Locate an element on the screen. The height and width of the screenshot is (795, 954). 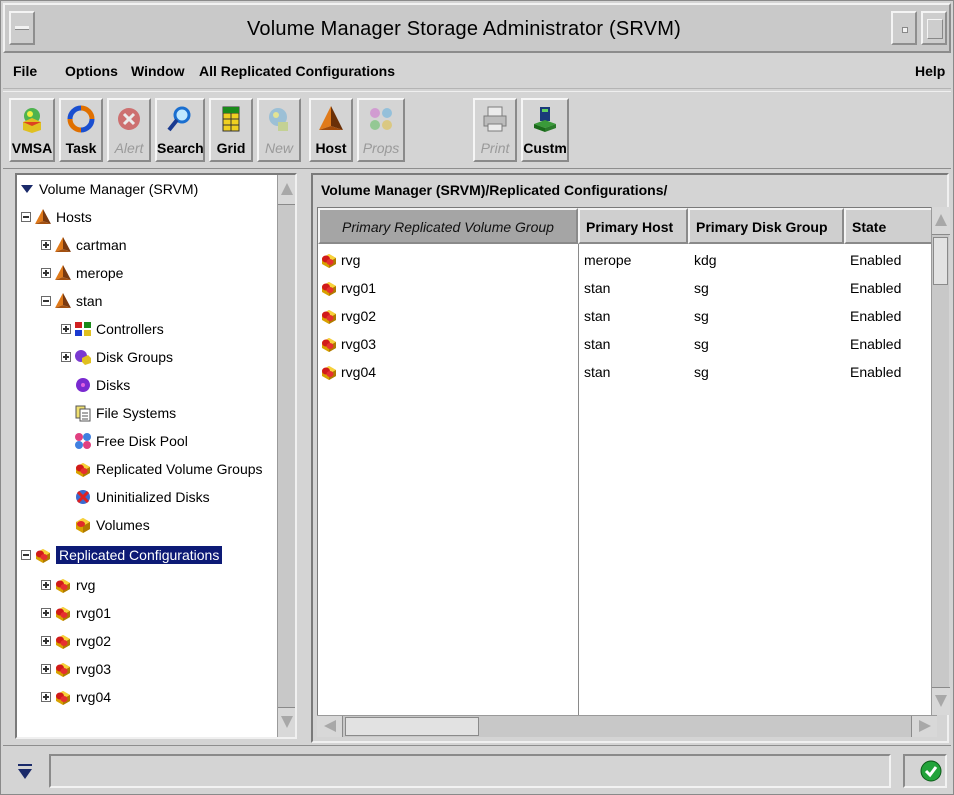
vmsa-button: VMSA is located at coordinates (32, 130).